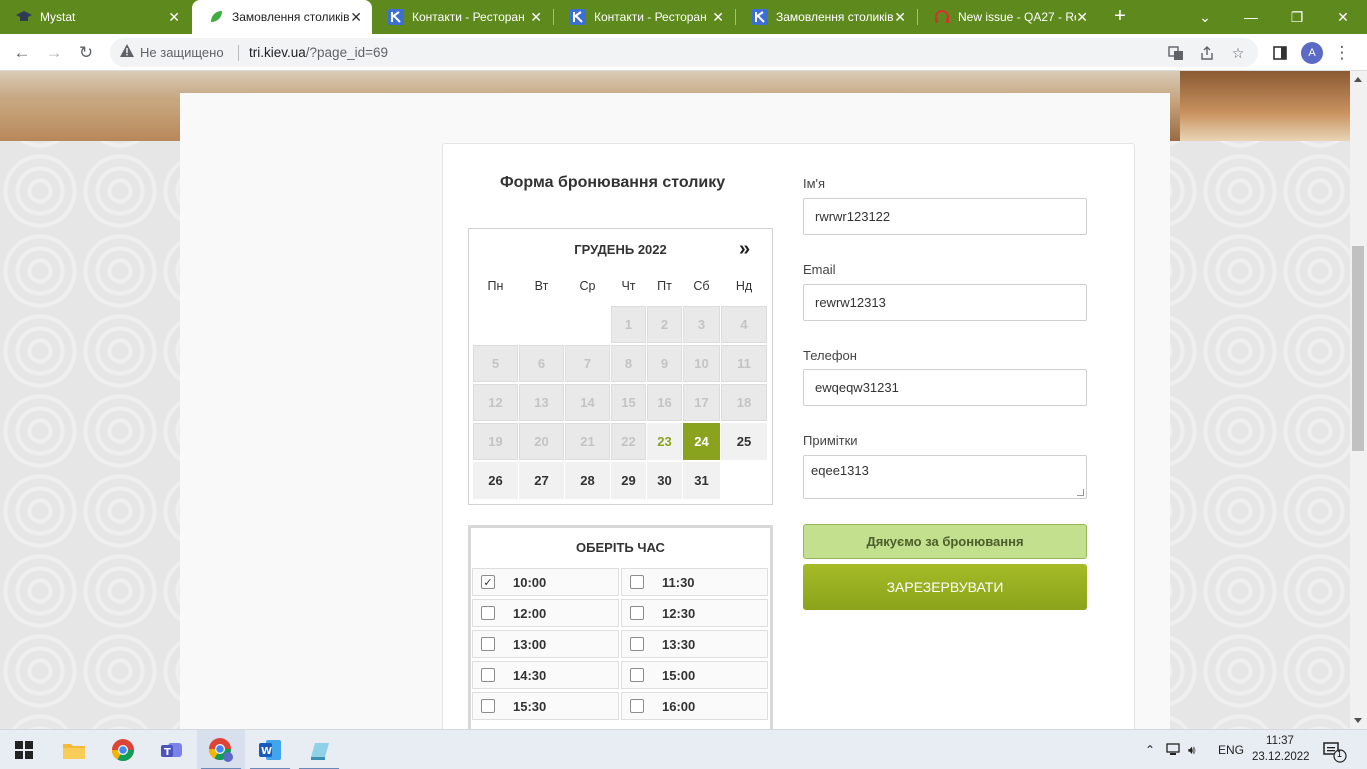 The width and height of the screenshot is (1367, 769). What do you see at coordinates (1150, 750) in the screenshot?
I see `chevron-up-icon: ⌃` at bounding box center [1150, 750].